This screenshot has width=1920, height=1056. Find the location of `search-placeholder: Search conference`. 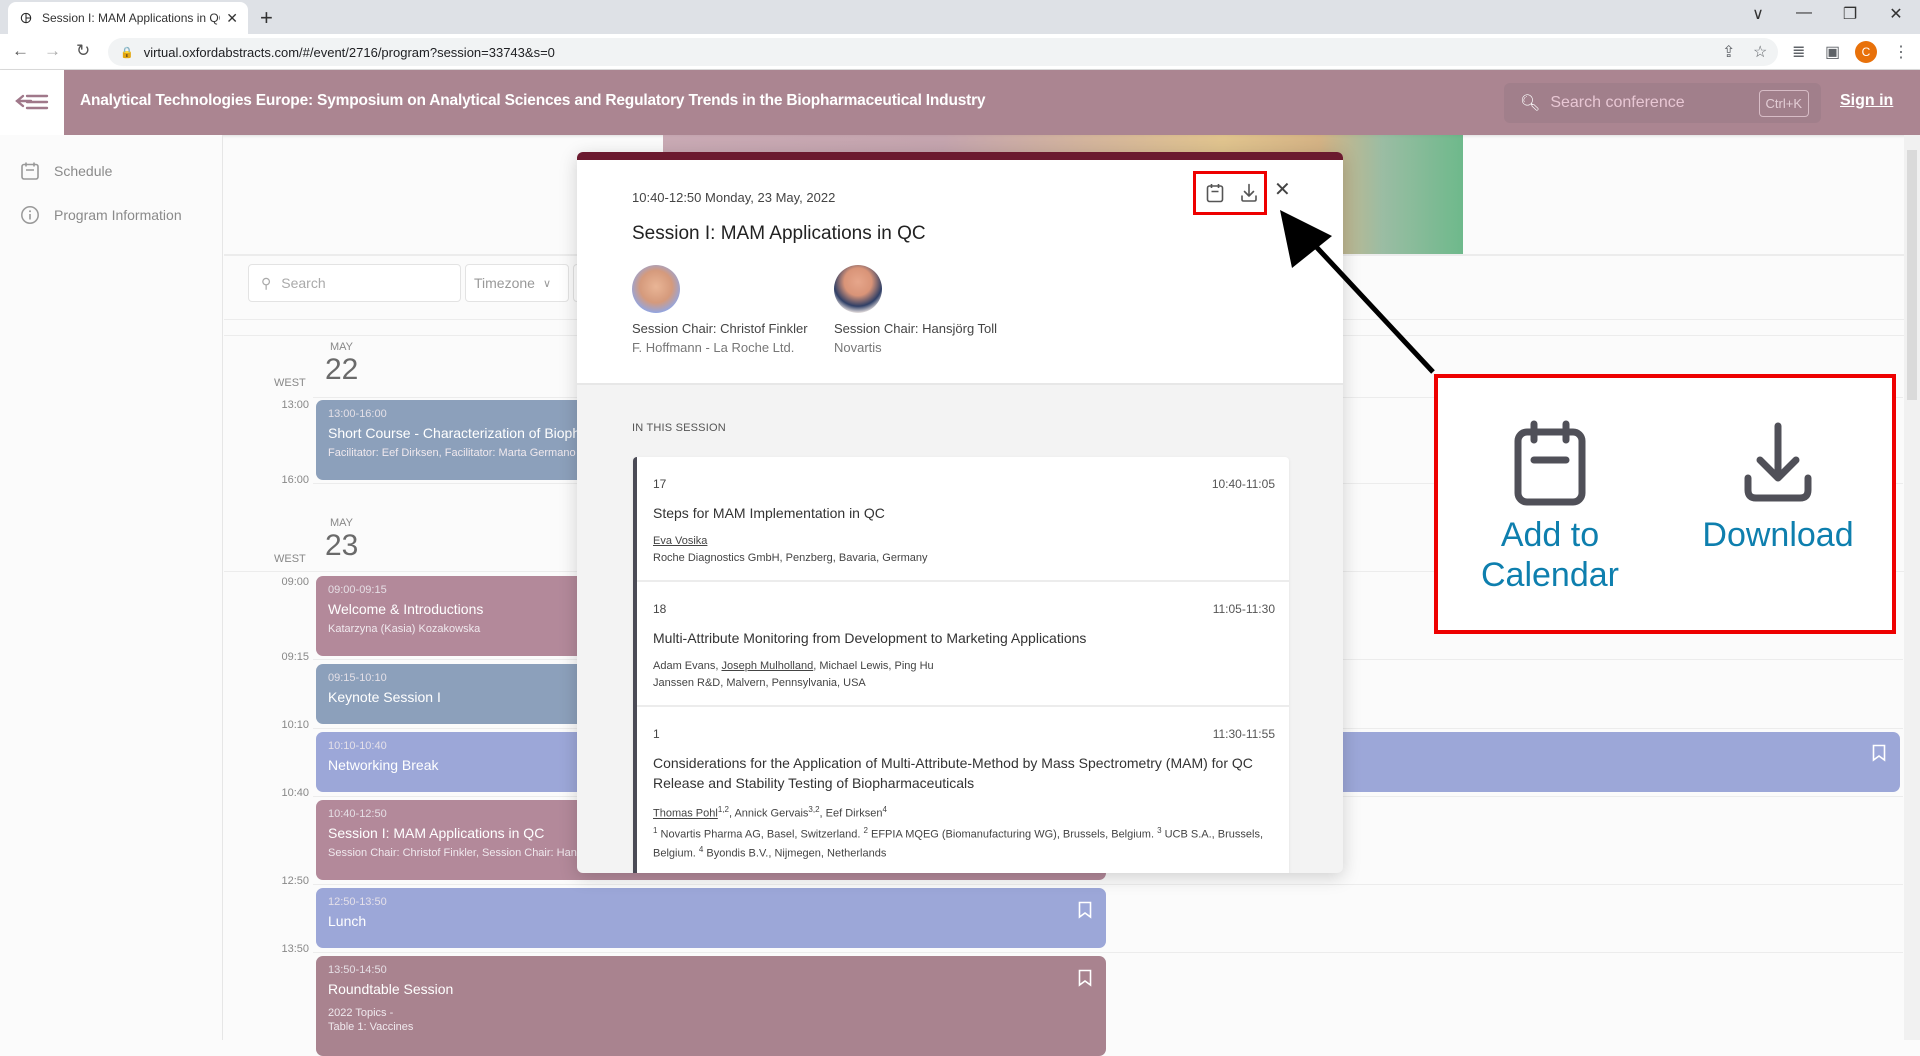

search-placeholder: Search conference is located at coordinates (1617, 102).